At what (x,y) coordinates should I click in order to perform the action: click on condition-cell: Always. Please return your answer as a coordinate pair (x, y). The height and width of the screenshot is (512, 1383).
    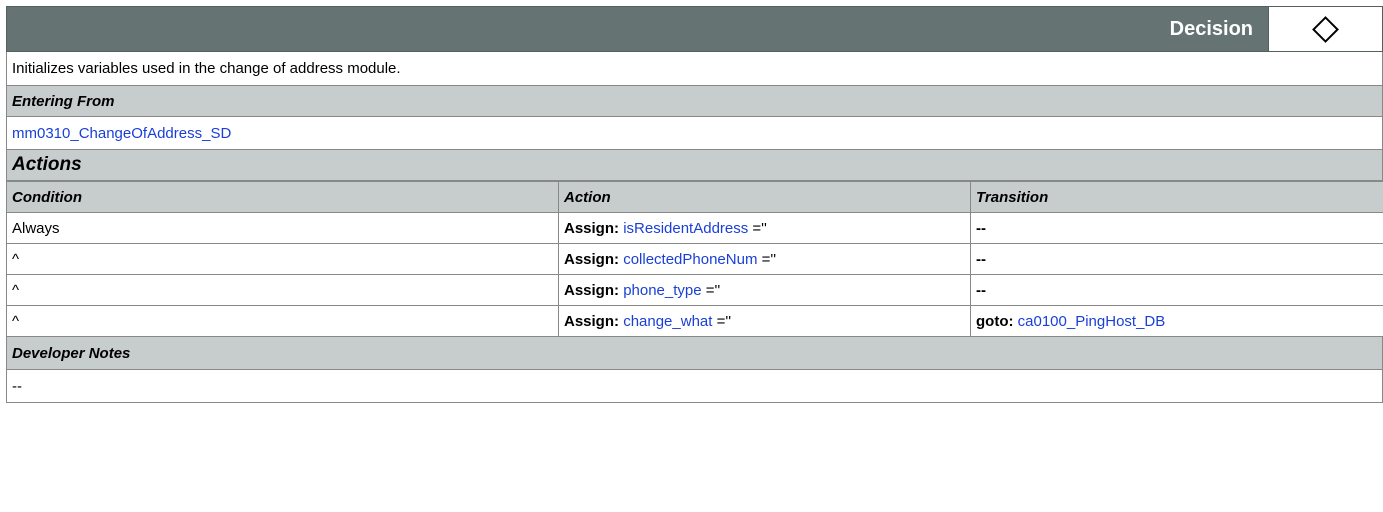
    Looking at the image, I should click on (282, 228).